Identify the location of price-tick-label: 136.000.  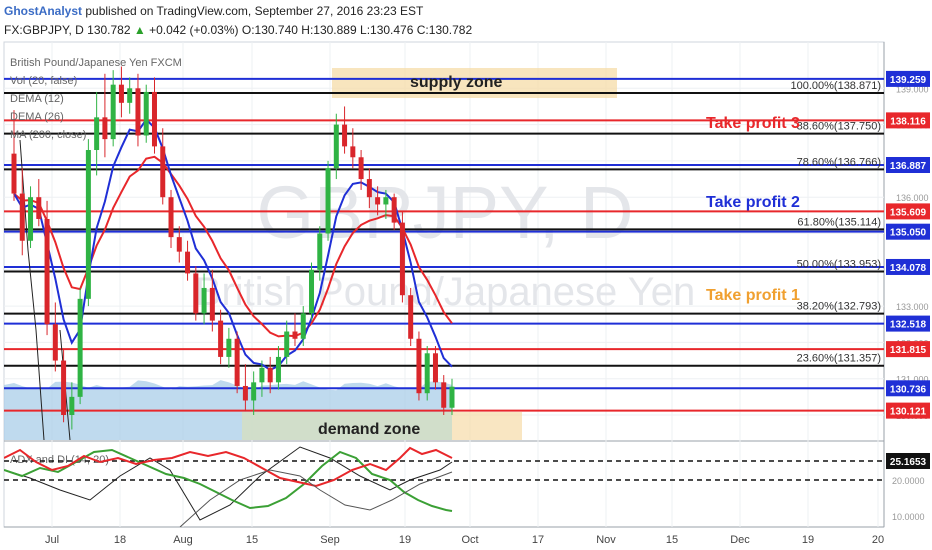
(912, 198).